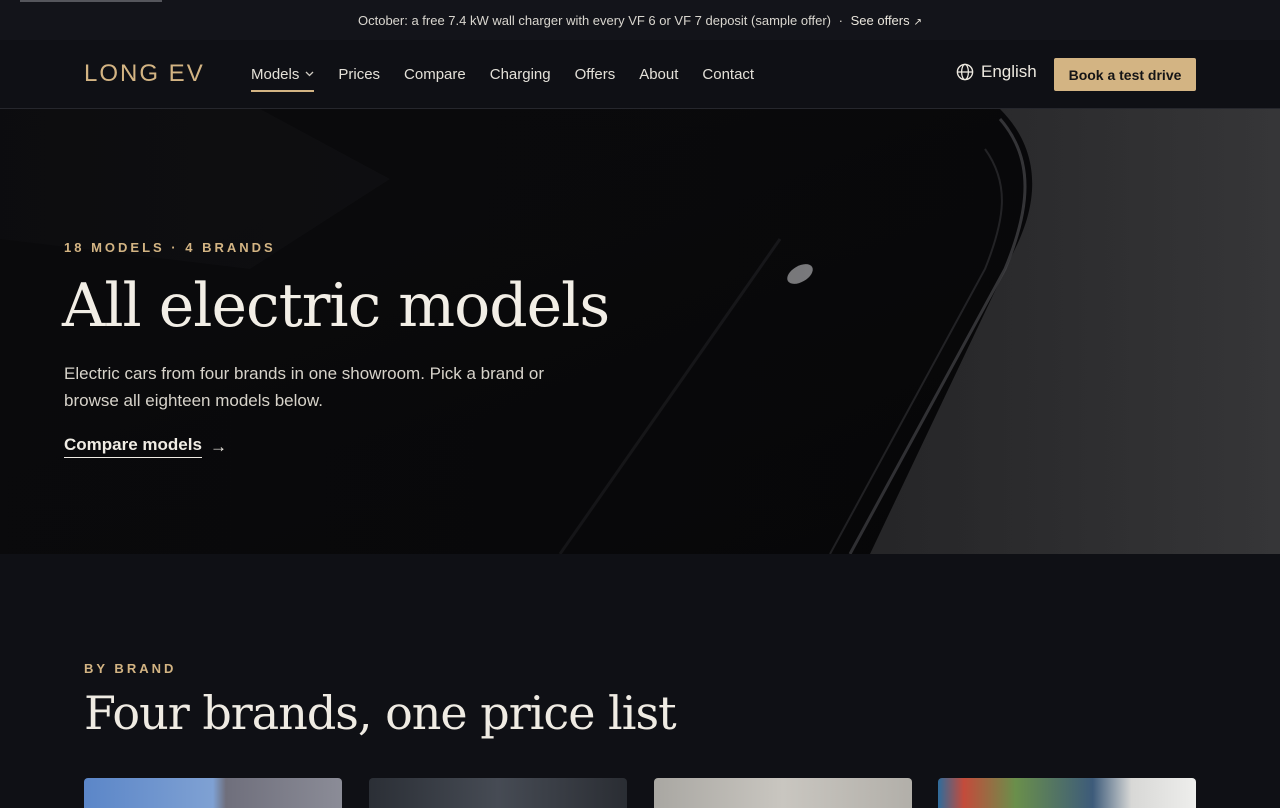 The image size is (1280, 808). I want to click on compare-models-label: Compare models, so click(133, 446).